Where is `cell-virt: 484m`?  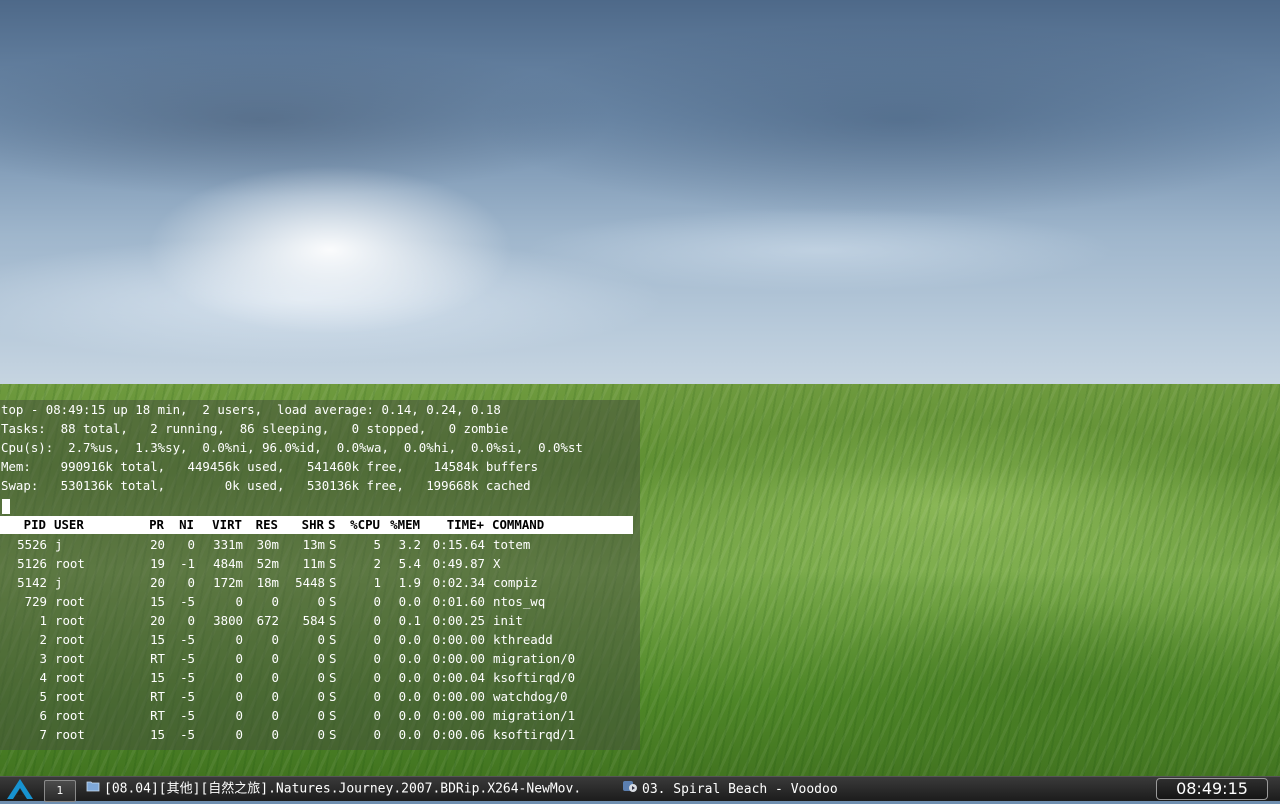
cell-virt: 484m is located at coordinates (228, 563).